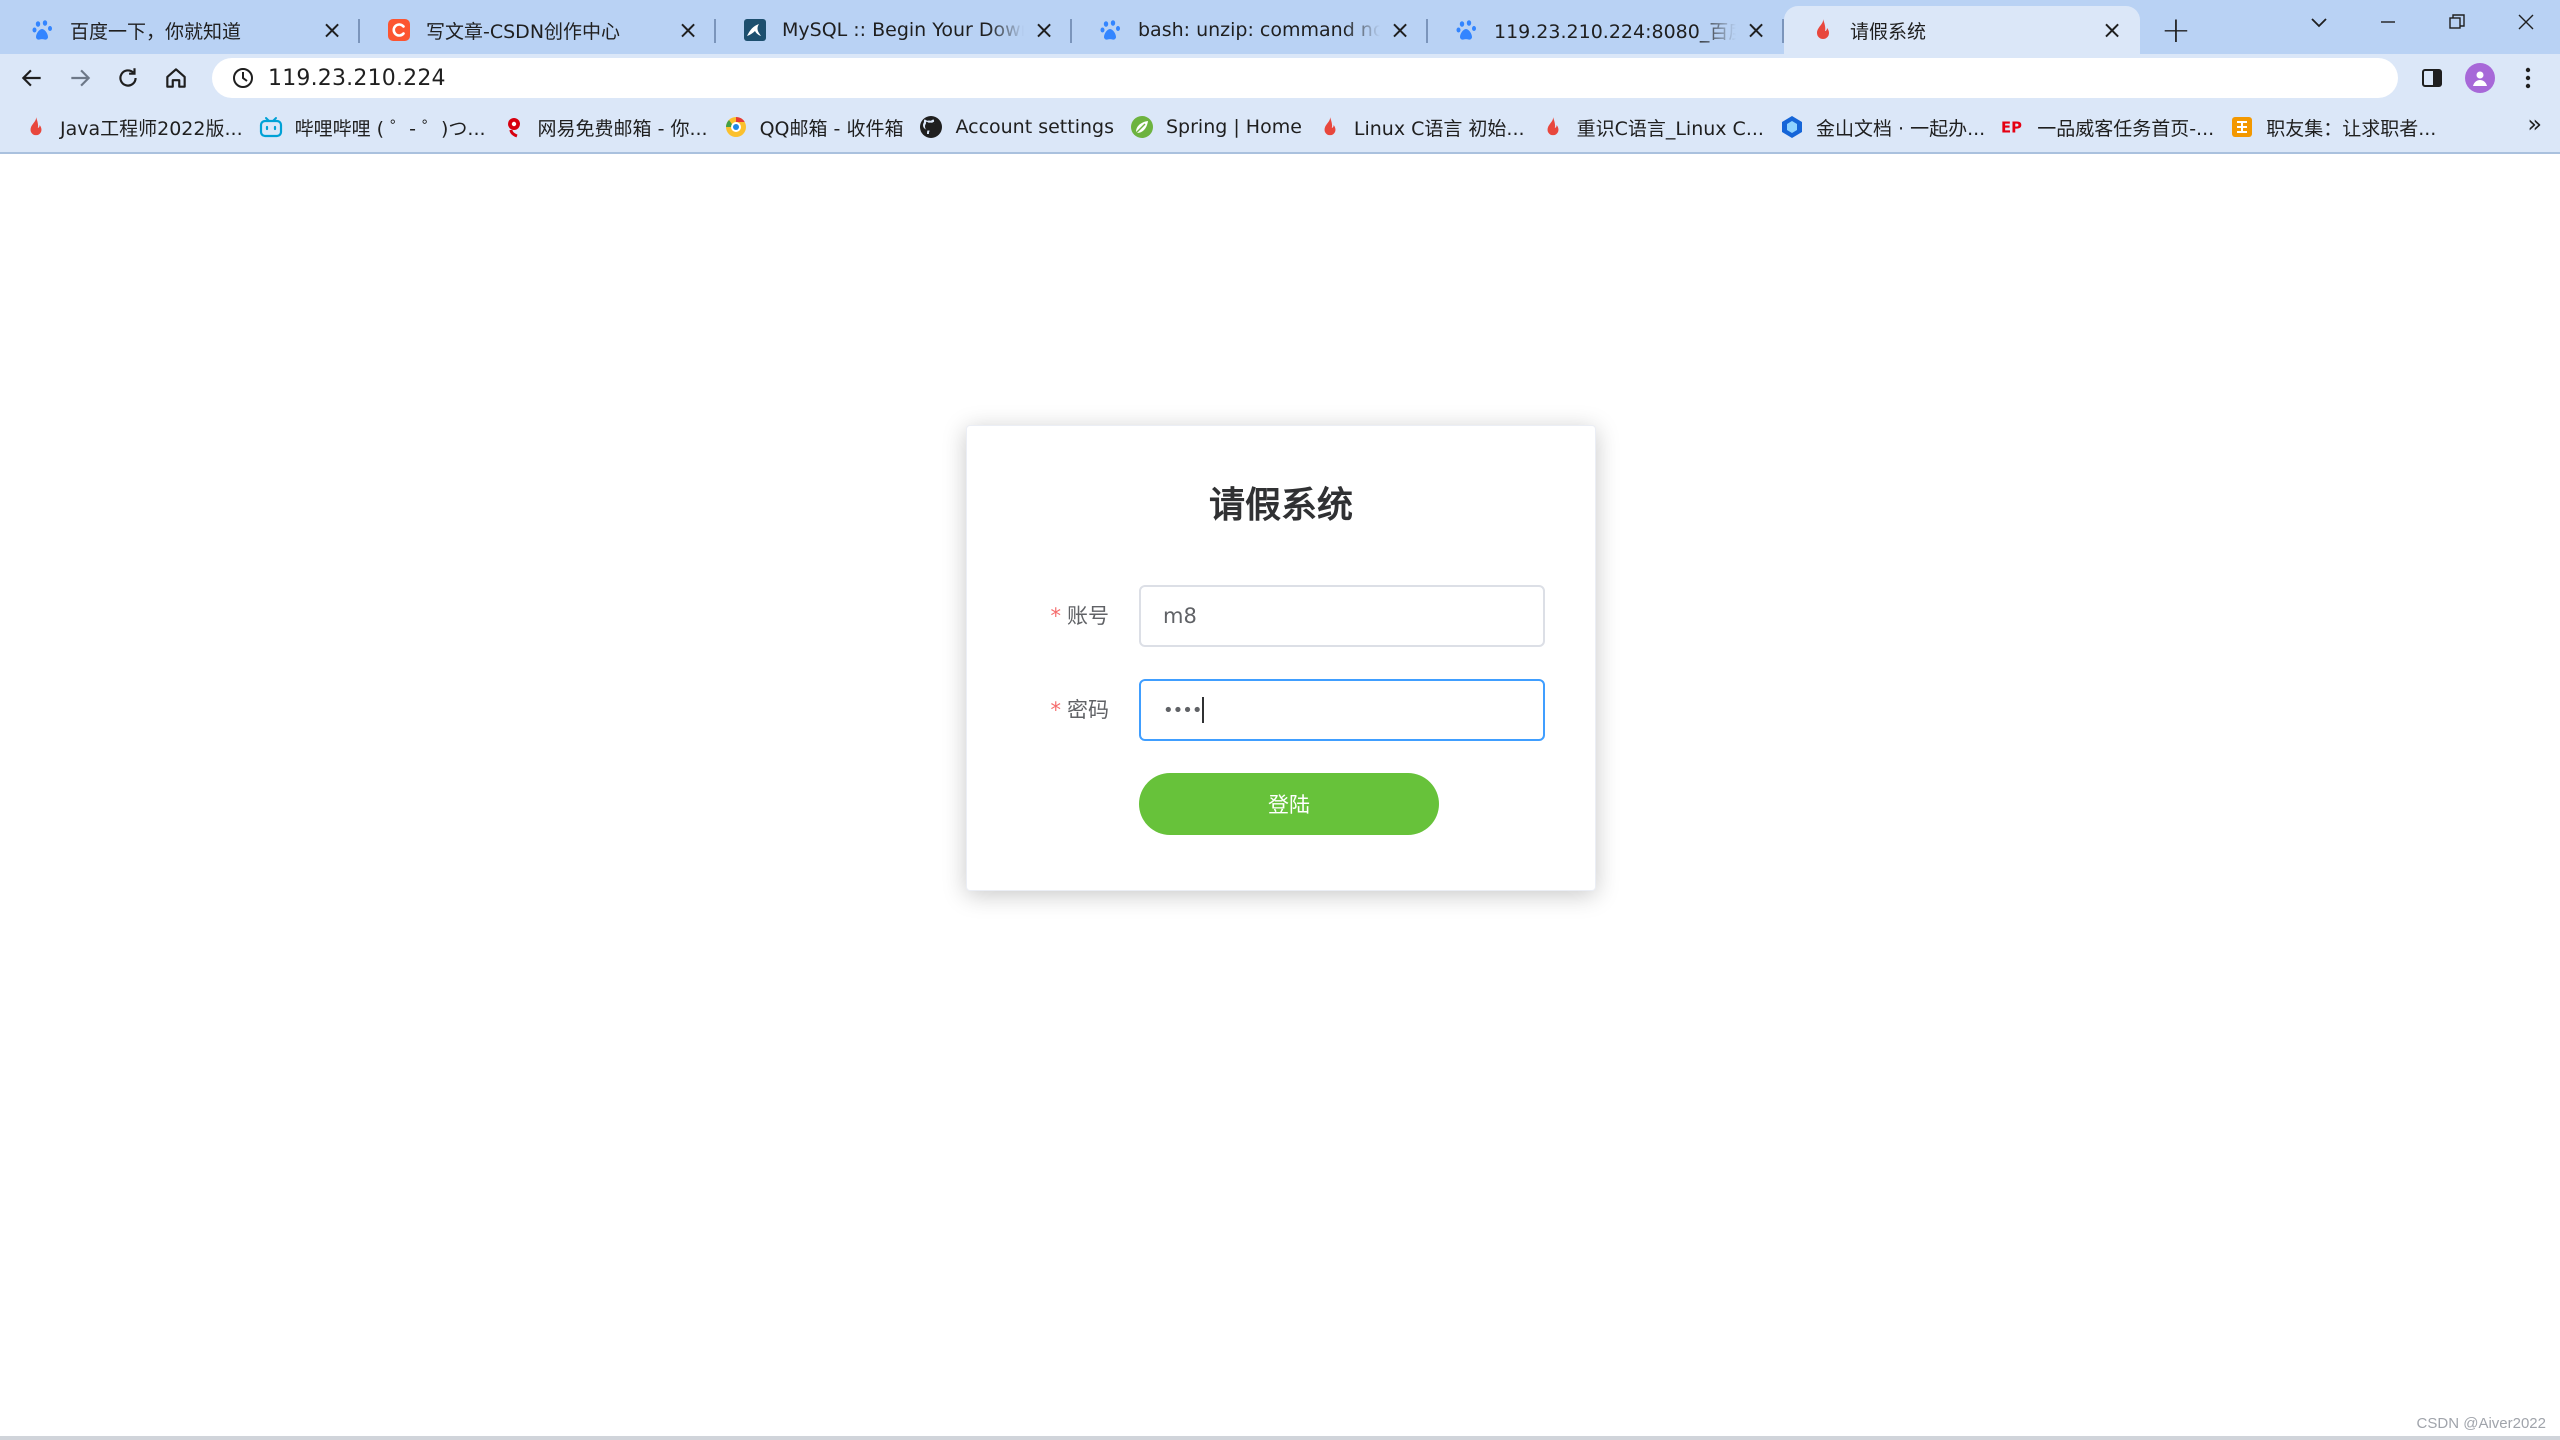 This screenshot has width=2560, height=1440. Describe the element at coordinates (1342, 710) in the screenshot. I see `password-input: ••••` at that location.